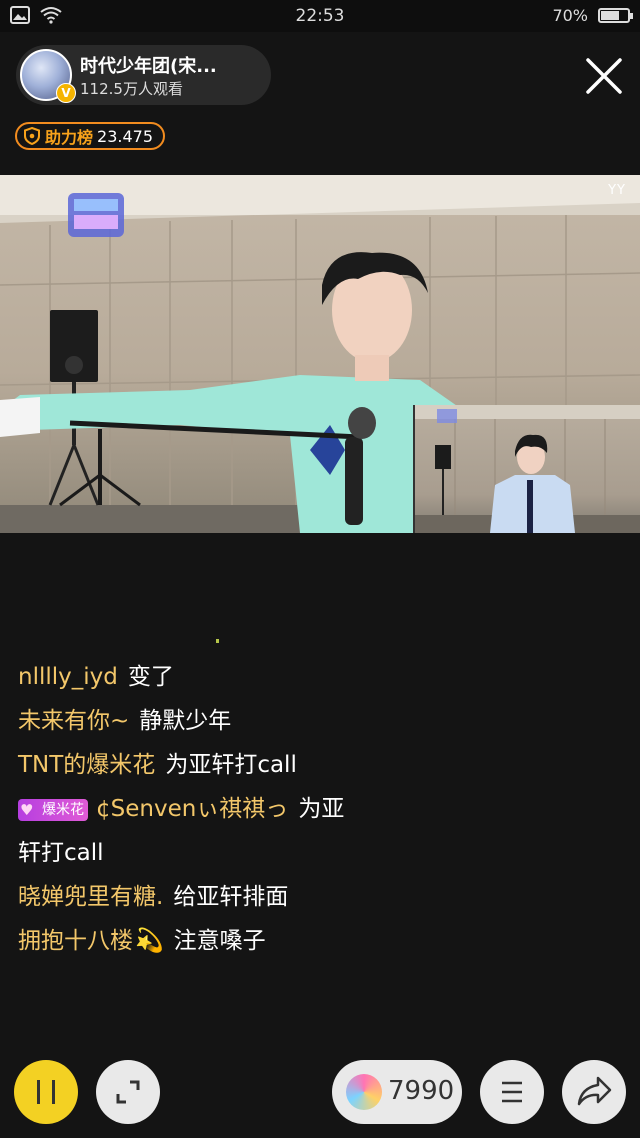 The image size is (640, 1138). Describe the element at coordinates (223, 677) in the screenshot. I see `comment-item: nlllly_iyd 变了` at that location.